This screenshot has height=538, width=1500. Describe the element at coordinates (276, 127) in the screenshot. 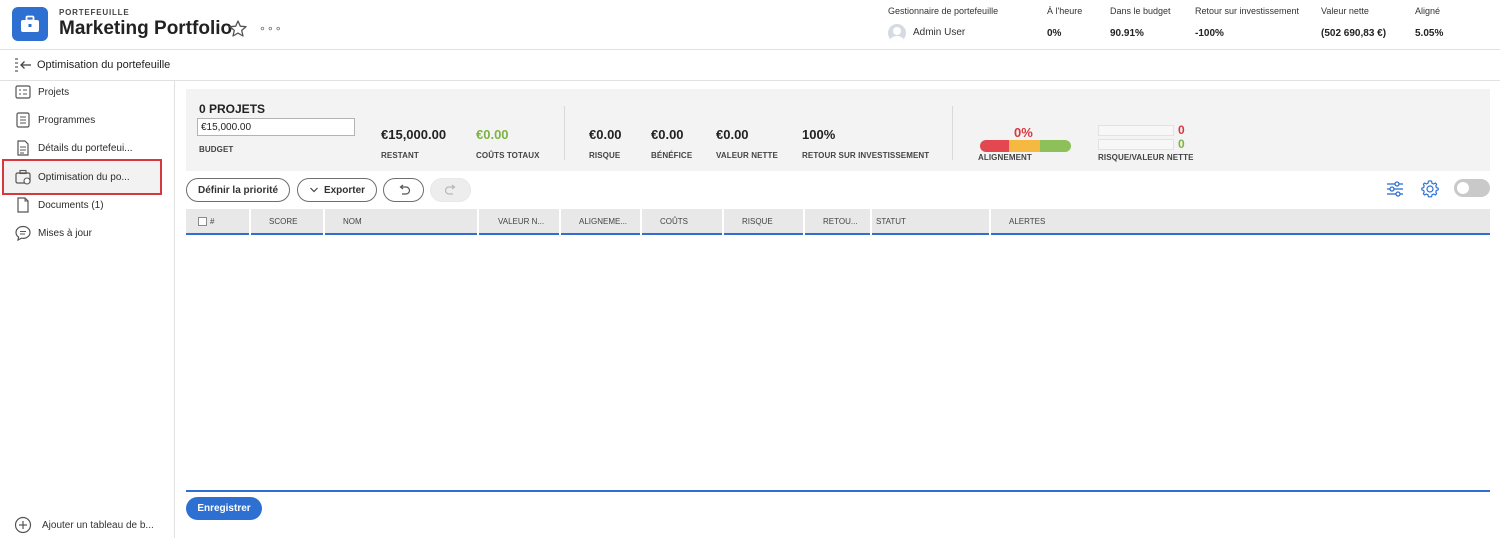

I see `budget-input` at that location.